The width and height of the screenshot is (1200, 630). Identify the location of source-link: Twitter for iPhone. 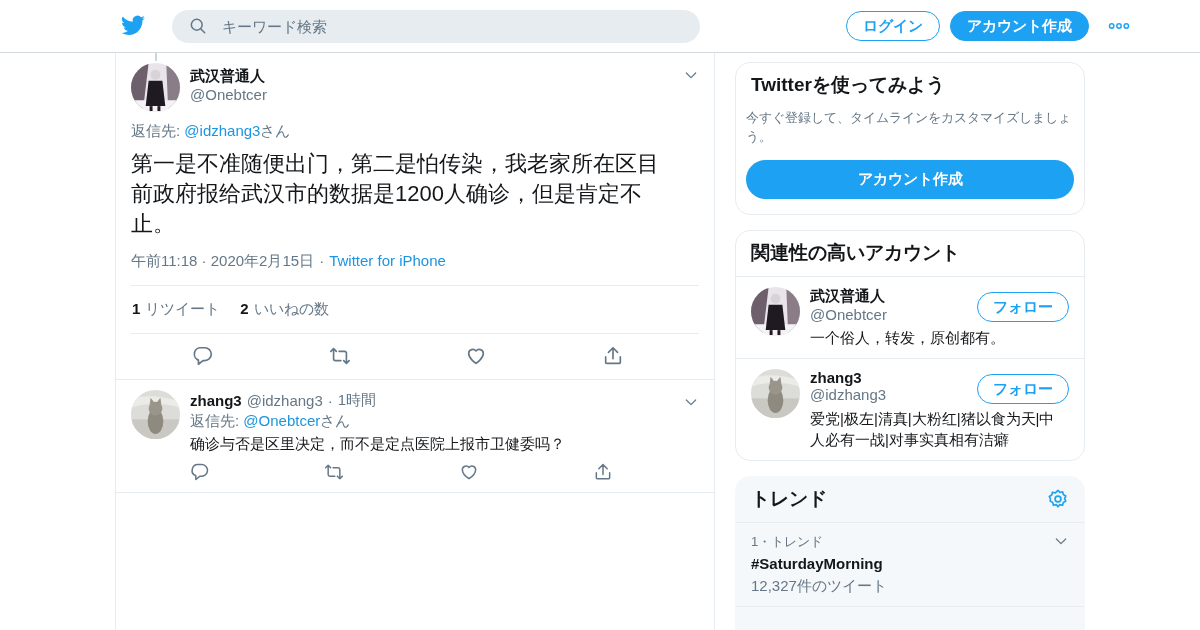
(387, 261).